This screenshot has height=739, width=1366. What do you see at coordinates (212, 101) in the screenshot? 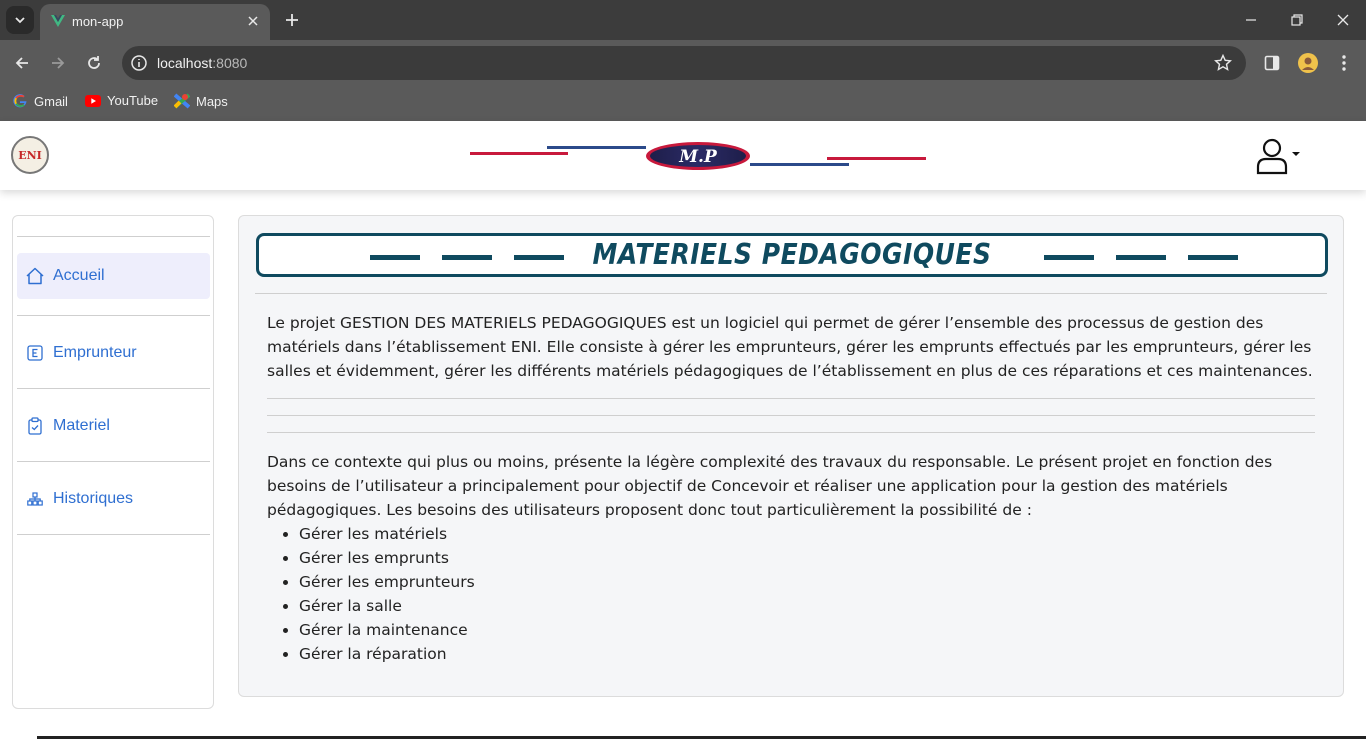
I see `bookmark-label: Maps` at bounding box center [212, 101].